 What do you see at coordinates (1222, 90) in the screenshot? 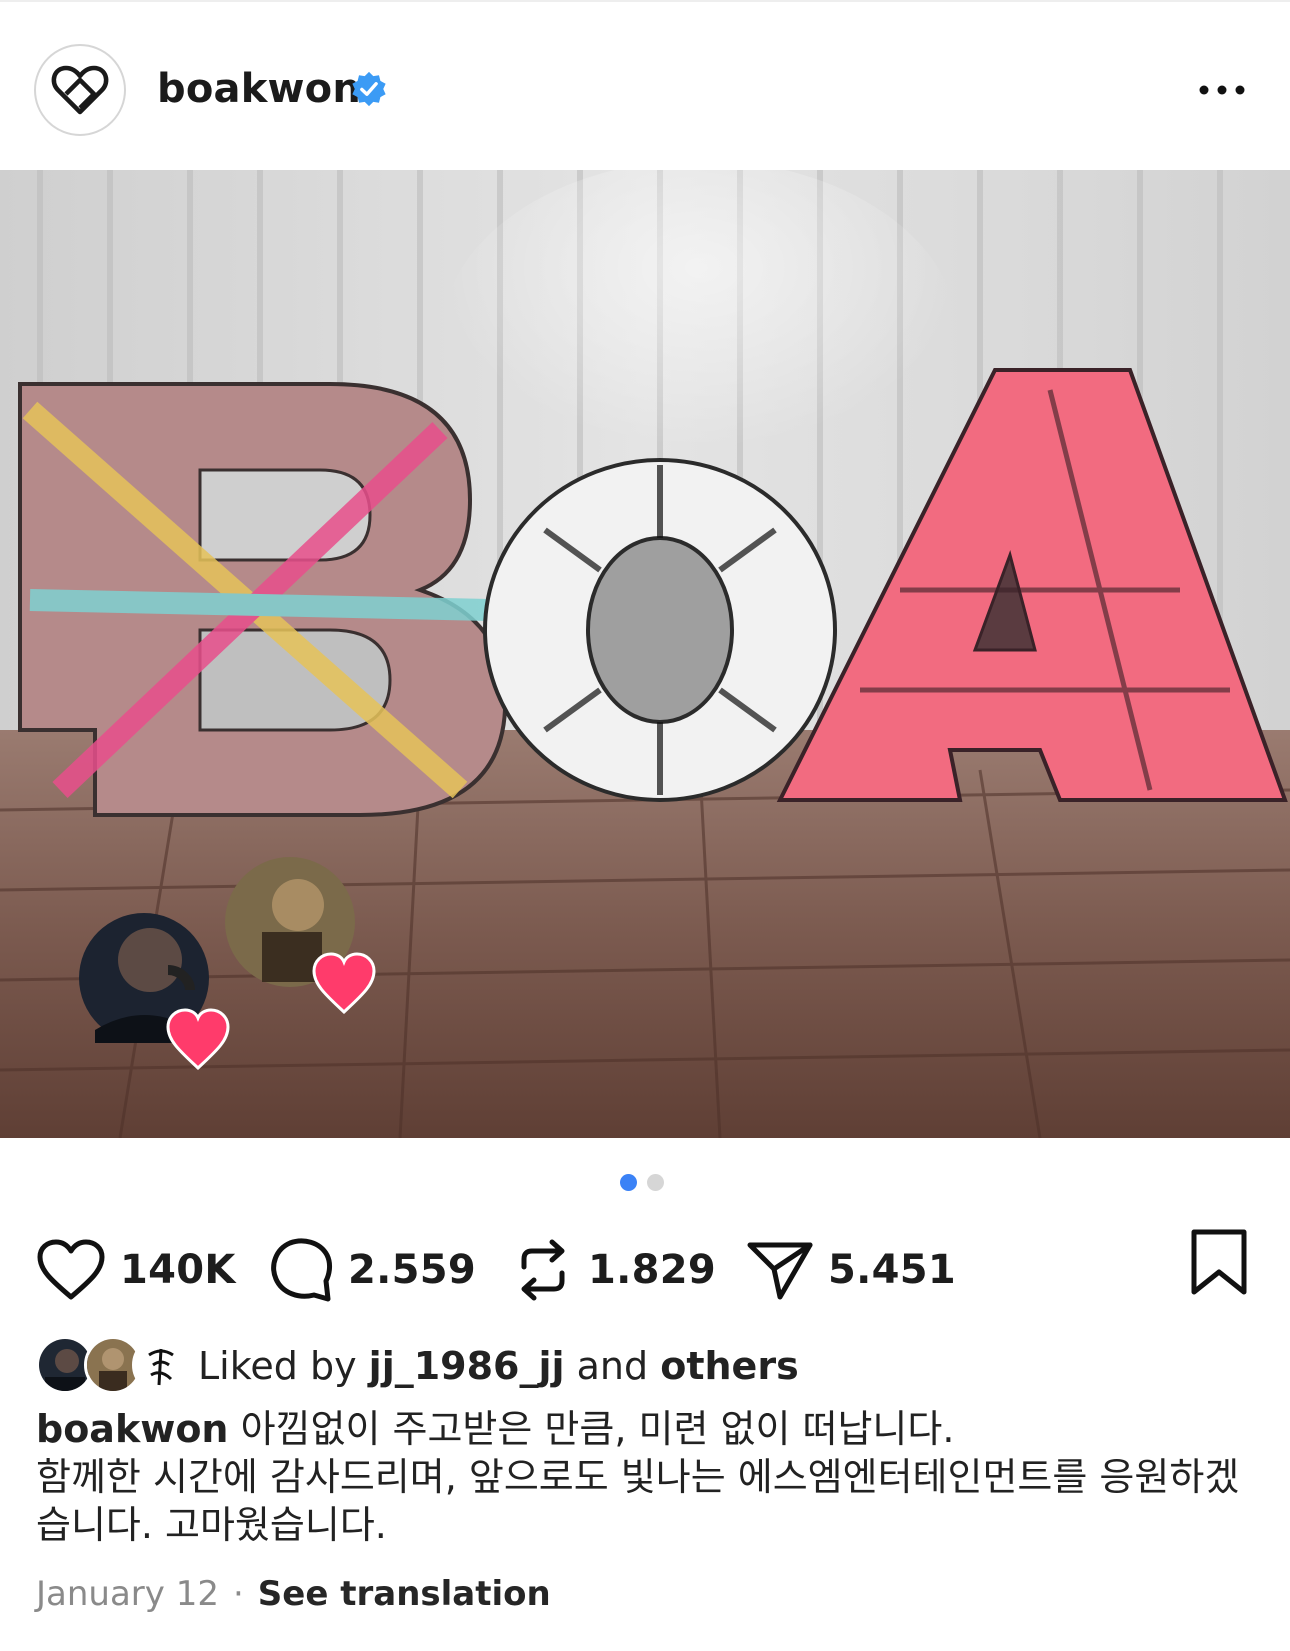
I see `more-options-icon` at bounding box center [1222, 90].